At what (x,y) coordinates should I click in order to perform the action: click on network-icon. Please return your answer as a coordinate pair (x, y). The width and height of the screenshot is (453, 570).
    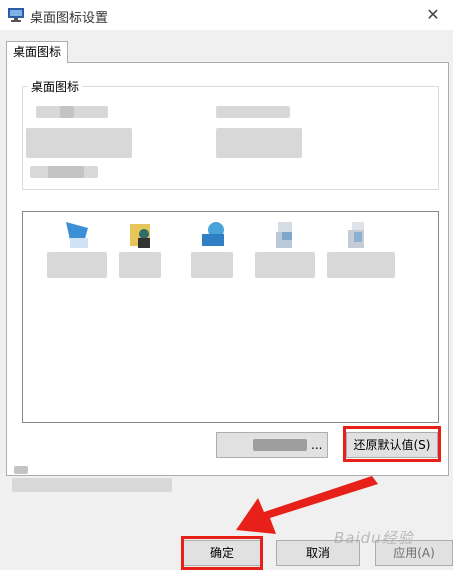
    Looking at the image, I should click on (213, 234).